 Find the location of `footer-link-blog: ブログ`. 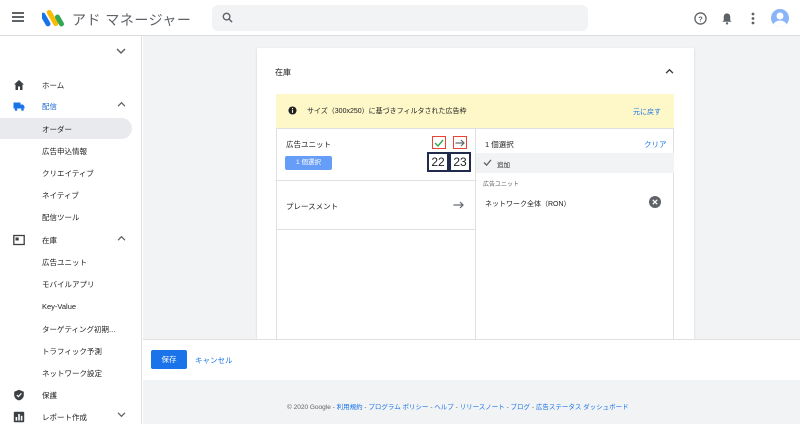

footer-link-blog: ブログ is located at coordinates (521, 407).